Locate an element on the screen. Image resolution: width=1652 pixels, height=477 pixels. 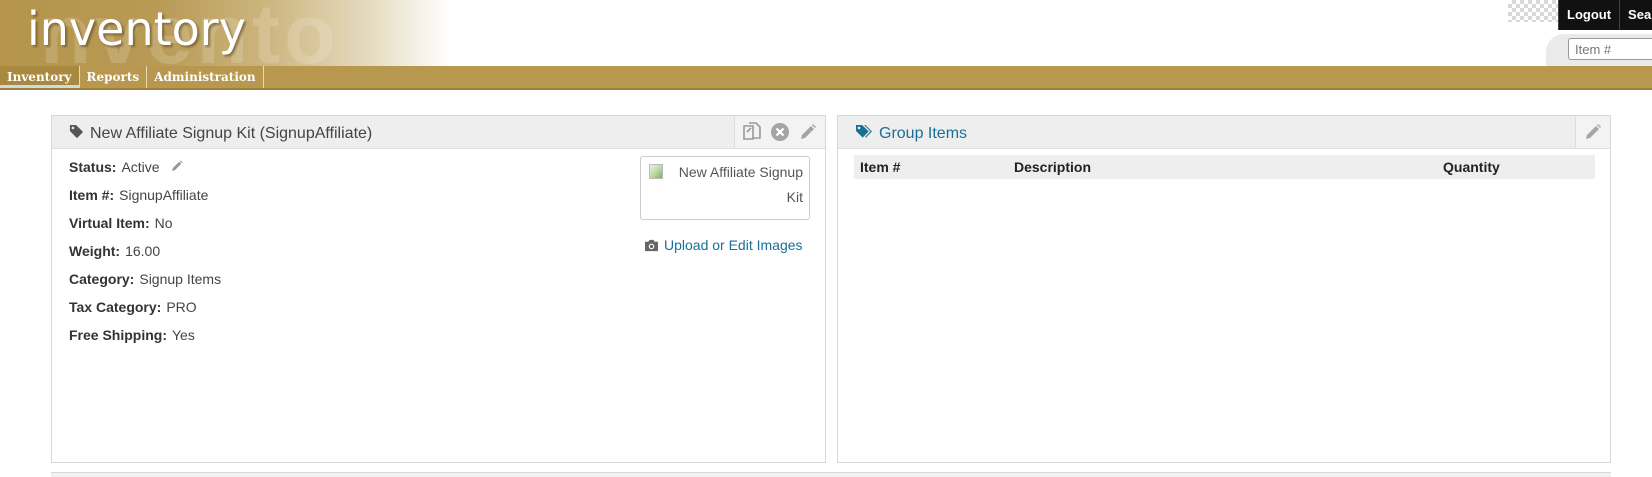
app-banner: nvento inventory is located at coordinates (225, 33).